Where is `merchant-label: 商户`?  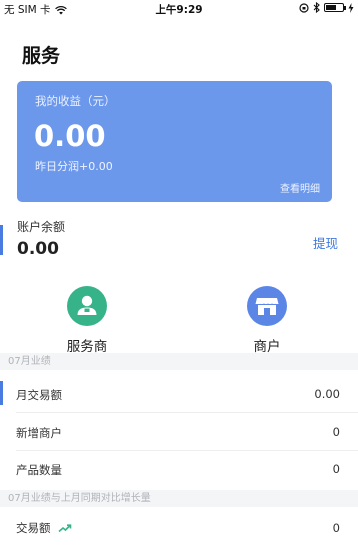 merchant-label: 商户 is located at coordinates (267, 347).